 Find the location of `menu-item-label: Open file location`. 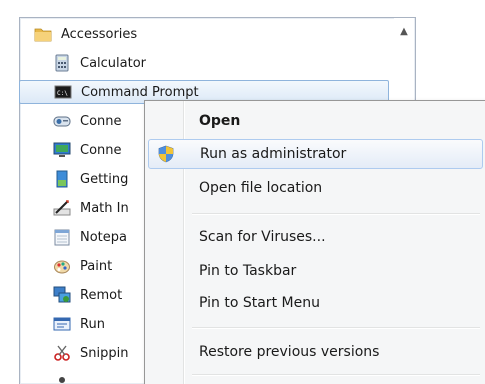

menu-item-label: Open file location is located at coordinates (261, 188).